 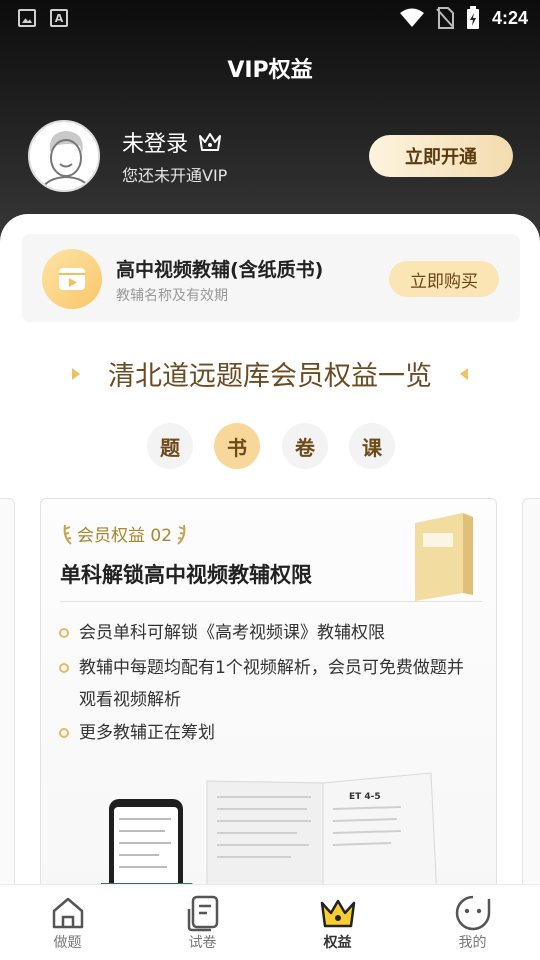 I want to click on benefit-bullet: 会员单科可解锁《高考视频课》教辅权限, so click(x=269, y=633).